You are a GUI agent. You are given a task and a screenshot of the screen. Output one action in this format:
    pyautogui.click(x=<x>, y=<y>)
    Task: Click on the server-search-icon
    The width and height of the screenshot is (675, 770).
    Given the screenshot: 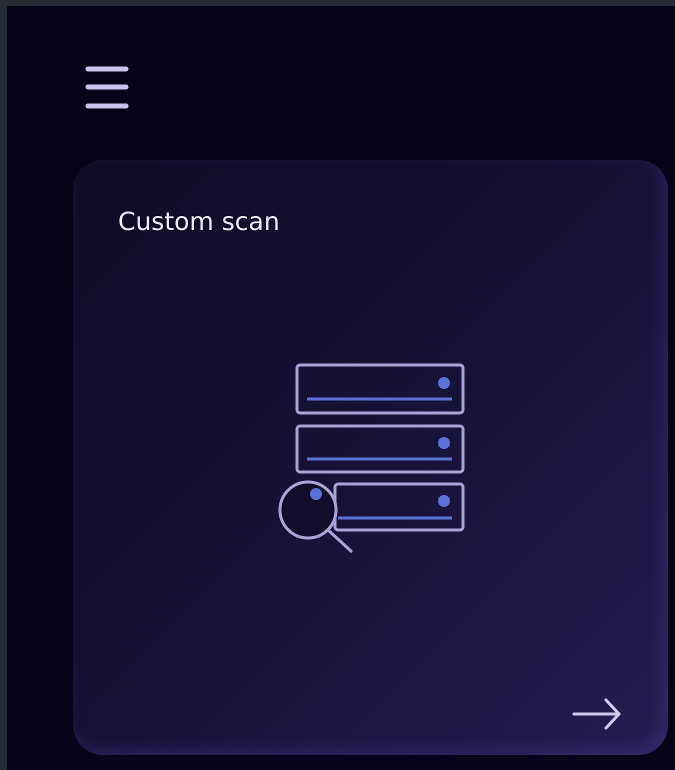 What is the action you would take?
    pyautogui.click(x=372, y=458)
    